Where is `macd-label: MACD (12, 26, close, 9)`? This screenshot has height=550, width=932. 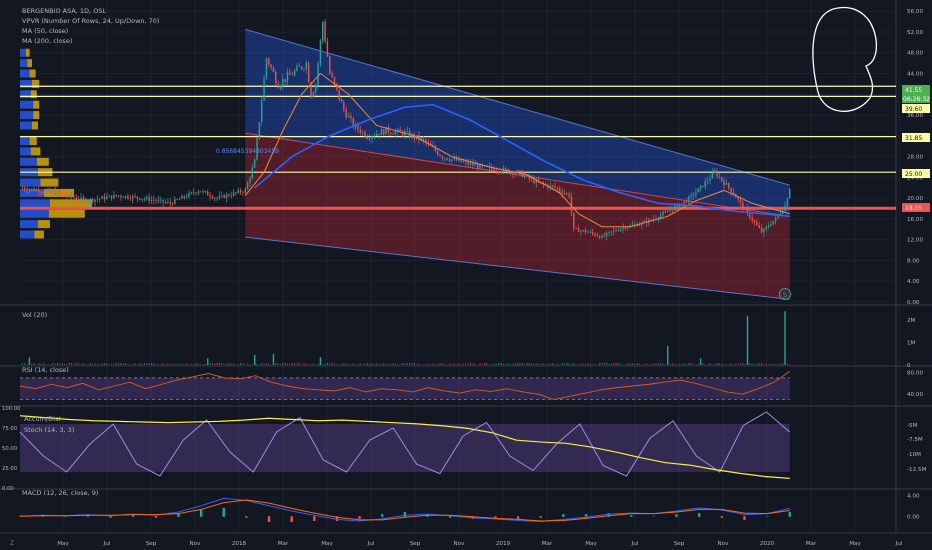 macd-label: MACD (12, 26, close, 9) is located at coordinates (60, 493).